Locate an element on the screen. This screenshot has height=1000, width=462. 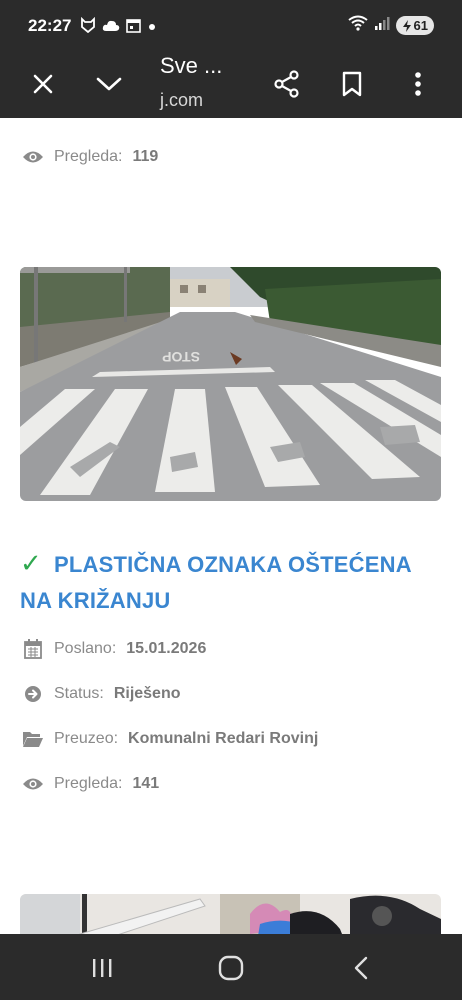
status-notification-icons is located at coordinates (118, 27).